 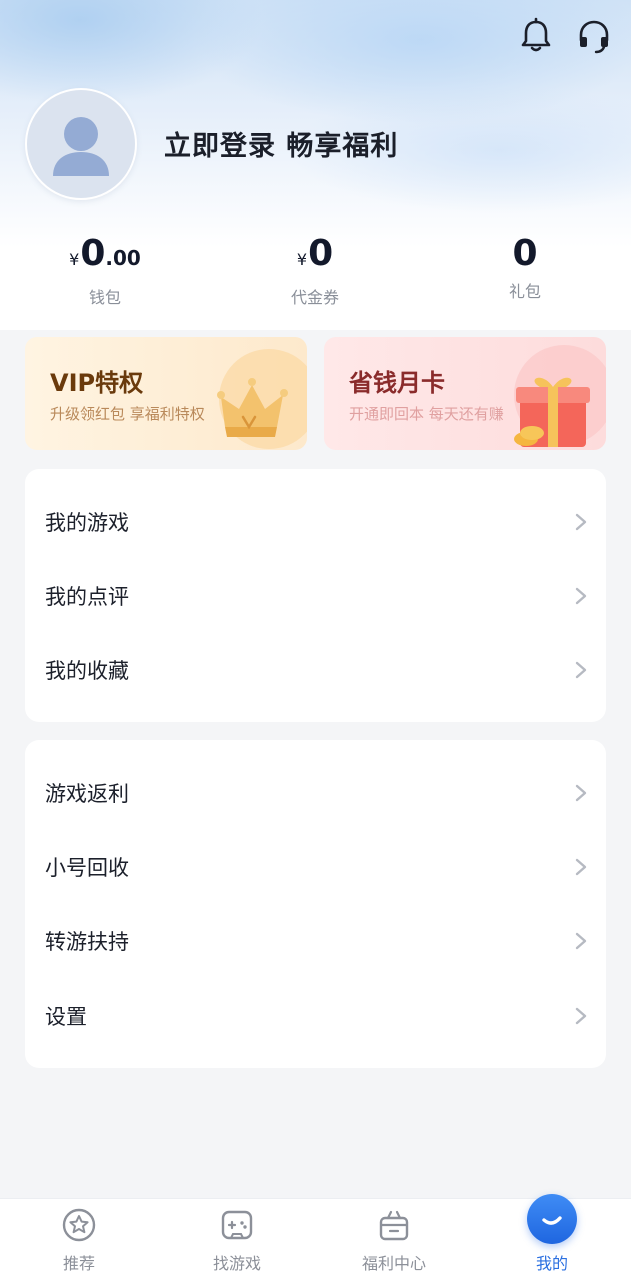 I want to click on menu-item-label: 我的游戏, so click(x=87, y=523).